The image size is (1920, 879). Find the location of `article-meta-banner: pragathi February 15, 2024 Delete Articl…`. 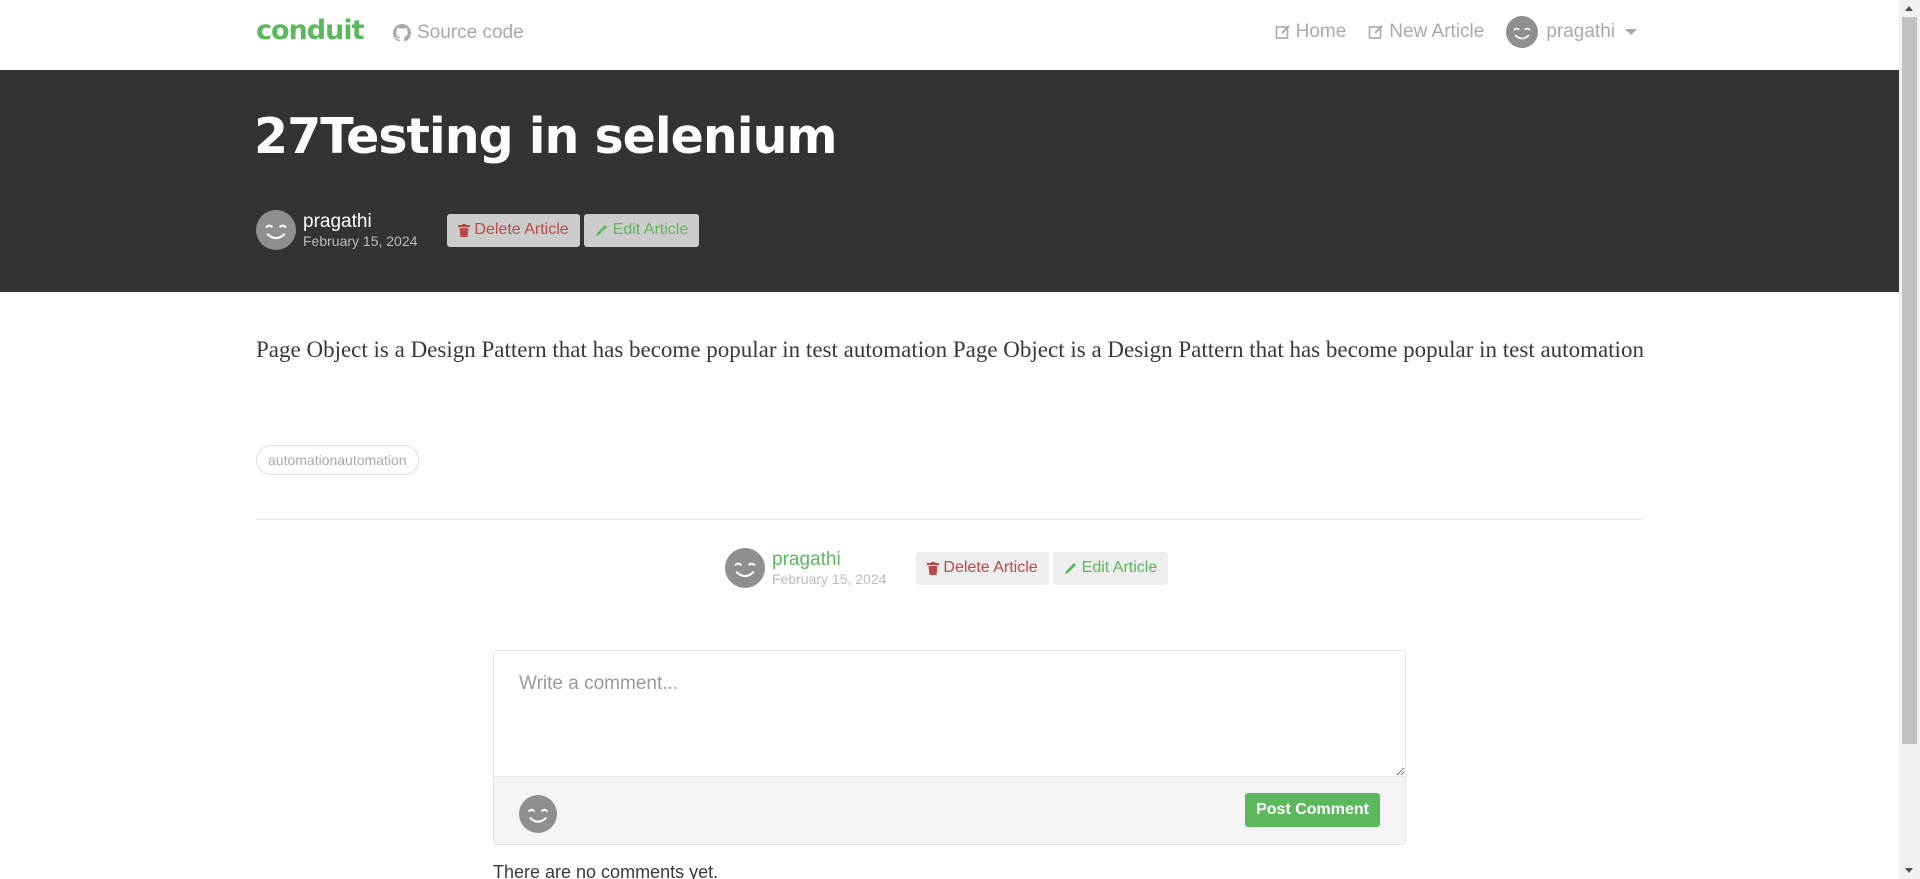

article-meta-banner: pragathi February 15, 2024 Delete Articl… is located at coordinates (478, 230).